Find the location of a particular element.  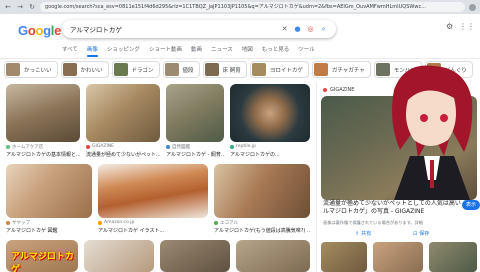

chip-label: かわいい is located at coordinates (91, 70).